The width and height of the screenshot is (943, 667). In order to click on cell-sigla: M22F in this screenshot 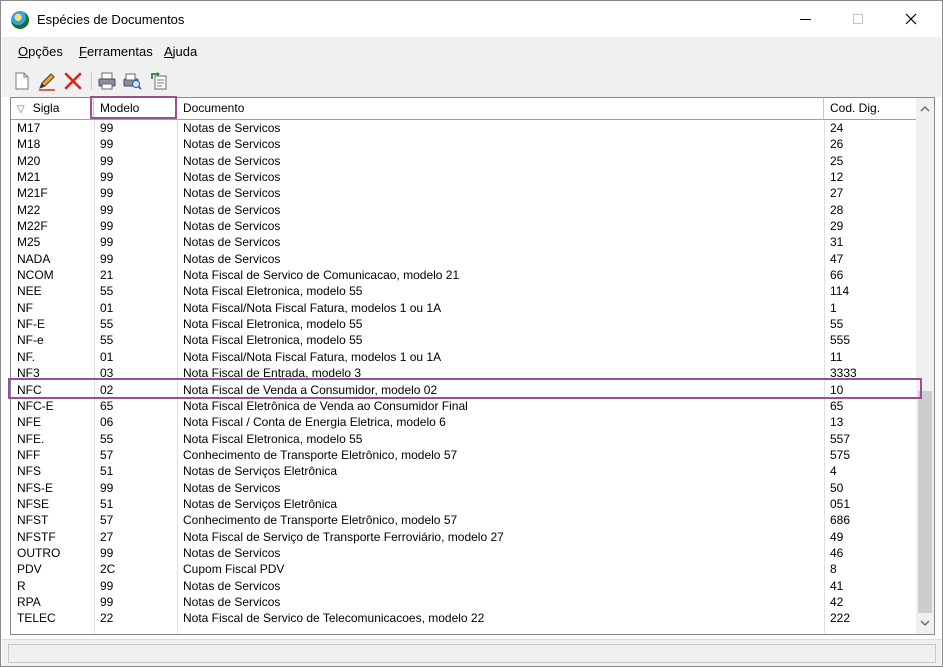, I will do `click(32, 226)`.